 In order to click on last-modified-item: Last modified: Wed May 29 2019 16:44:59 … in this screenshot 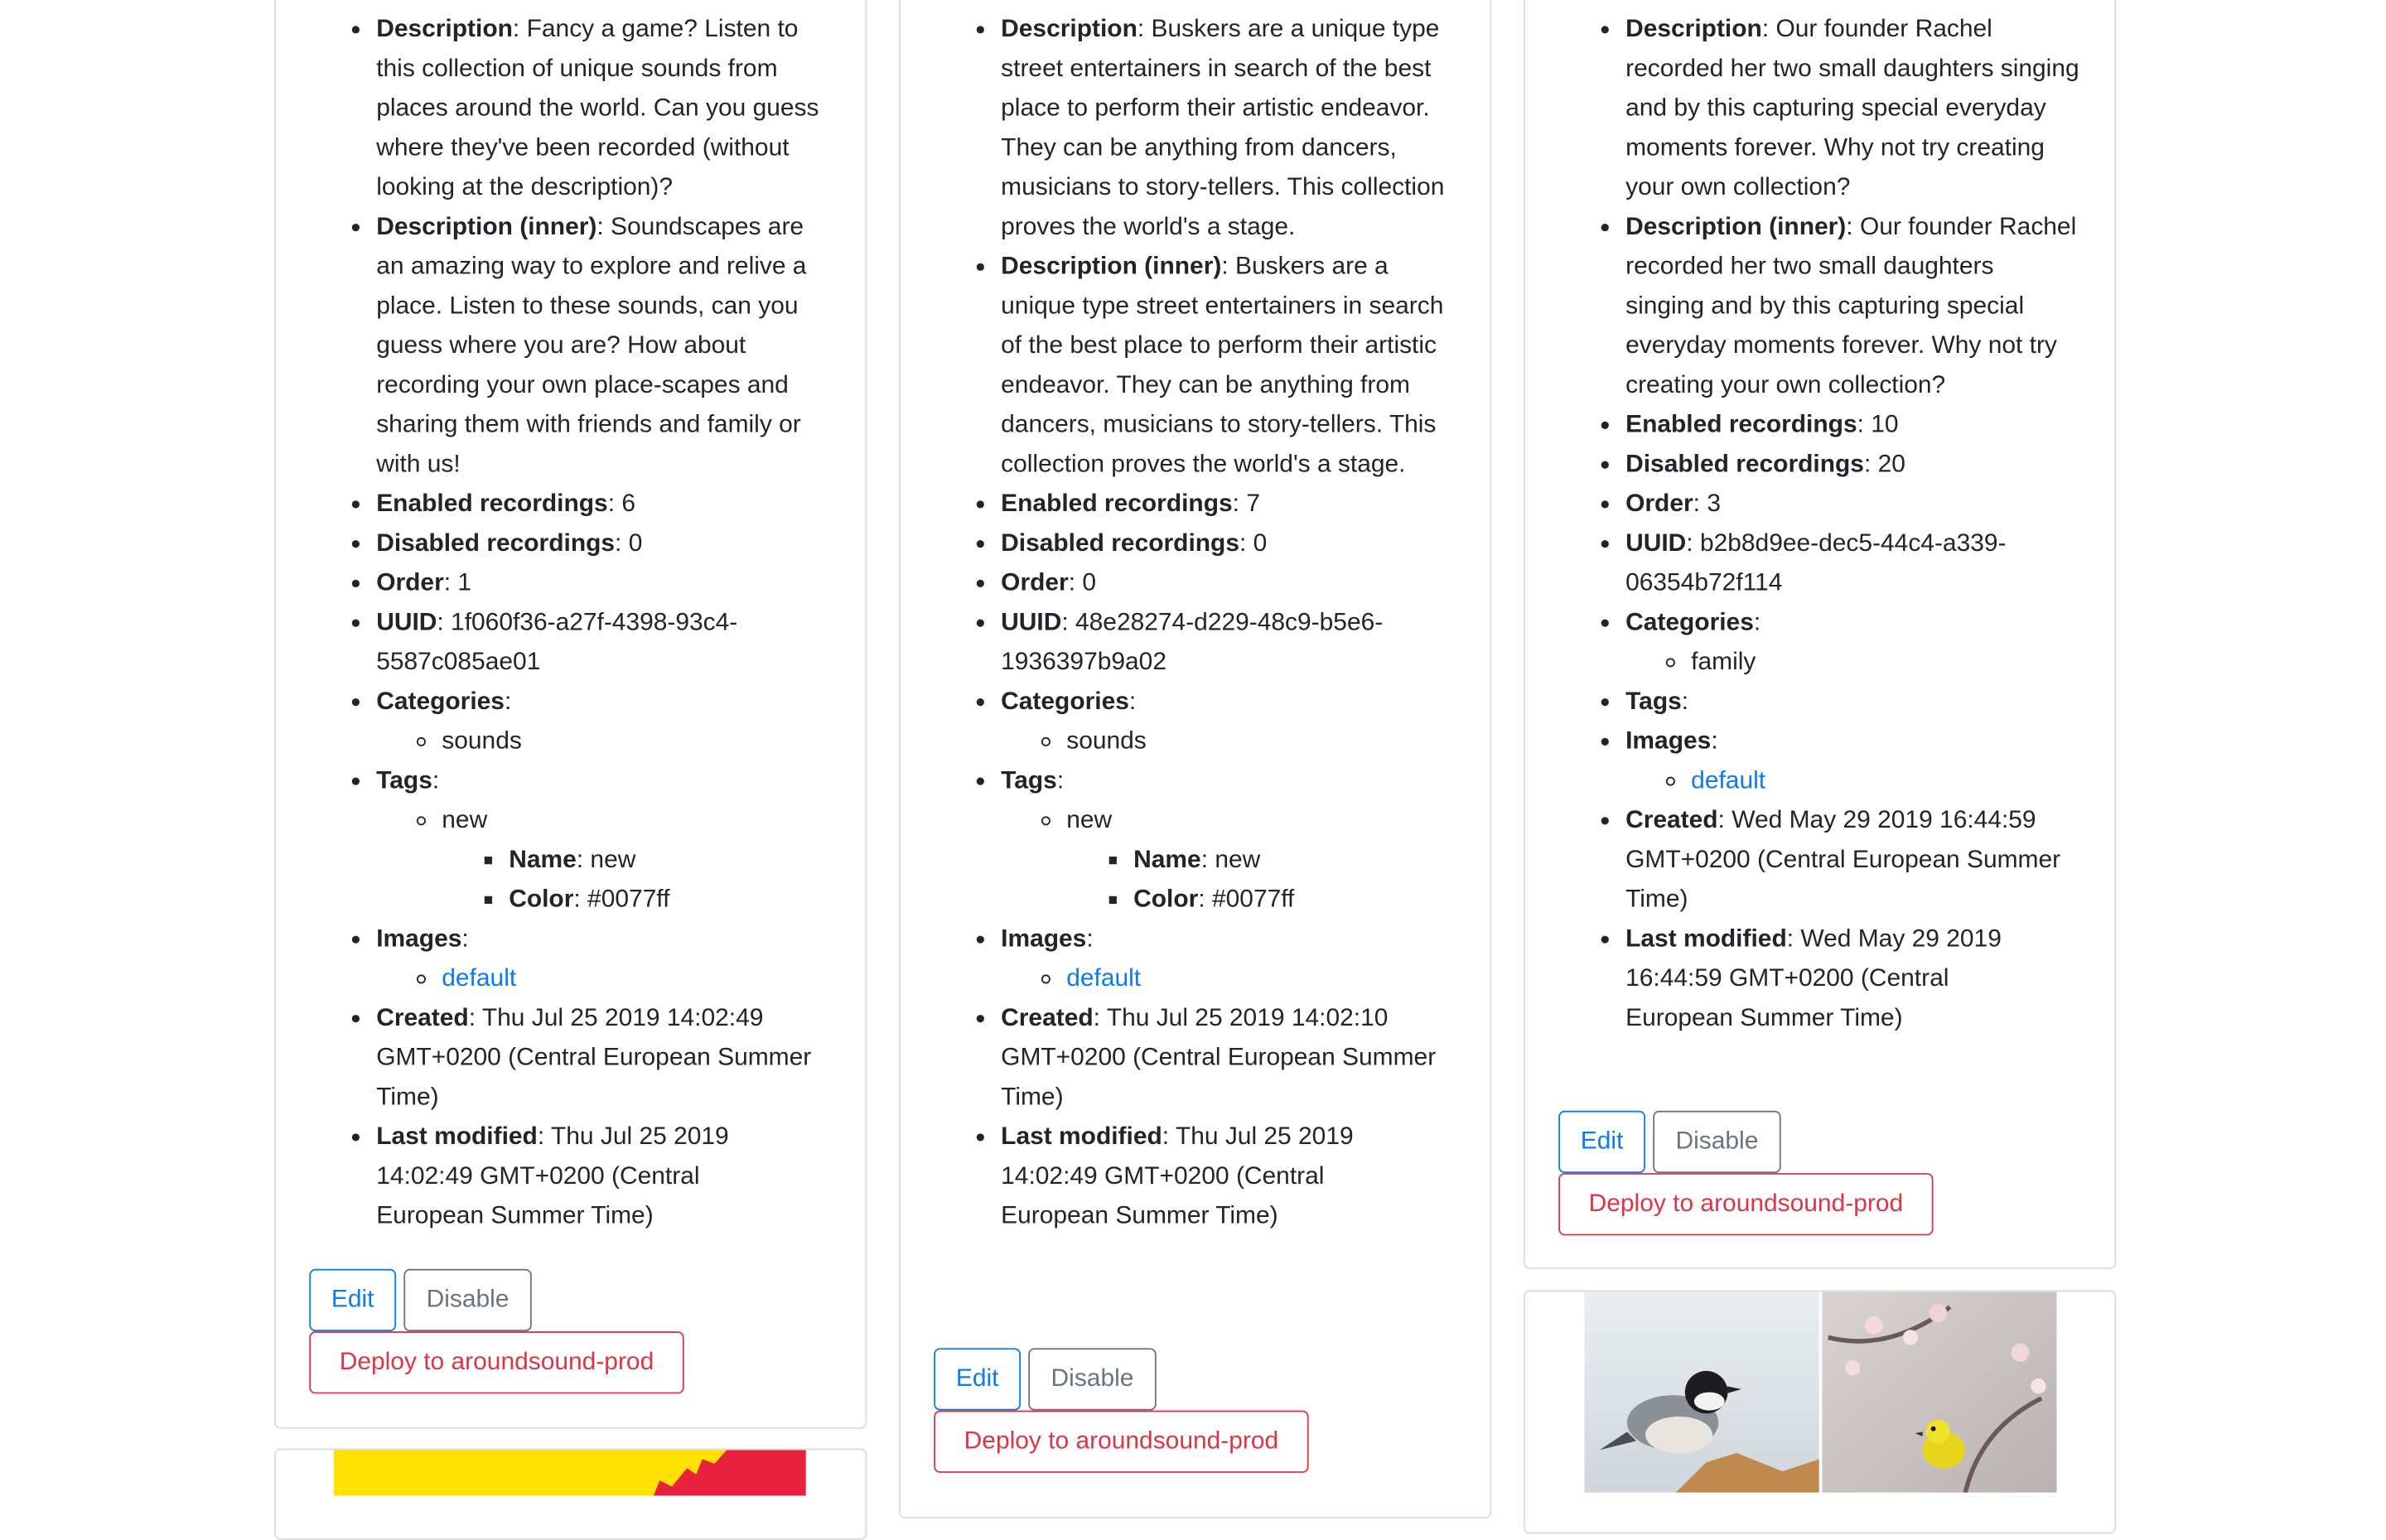, I will do `click(1831, 978)`.